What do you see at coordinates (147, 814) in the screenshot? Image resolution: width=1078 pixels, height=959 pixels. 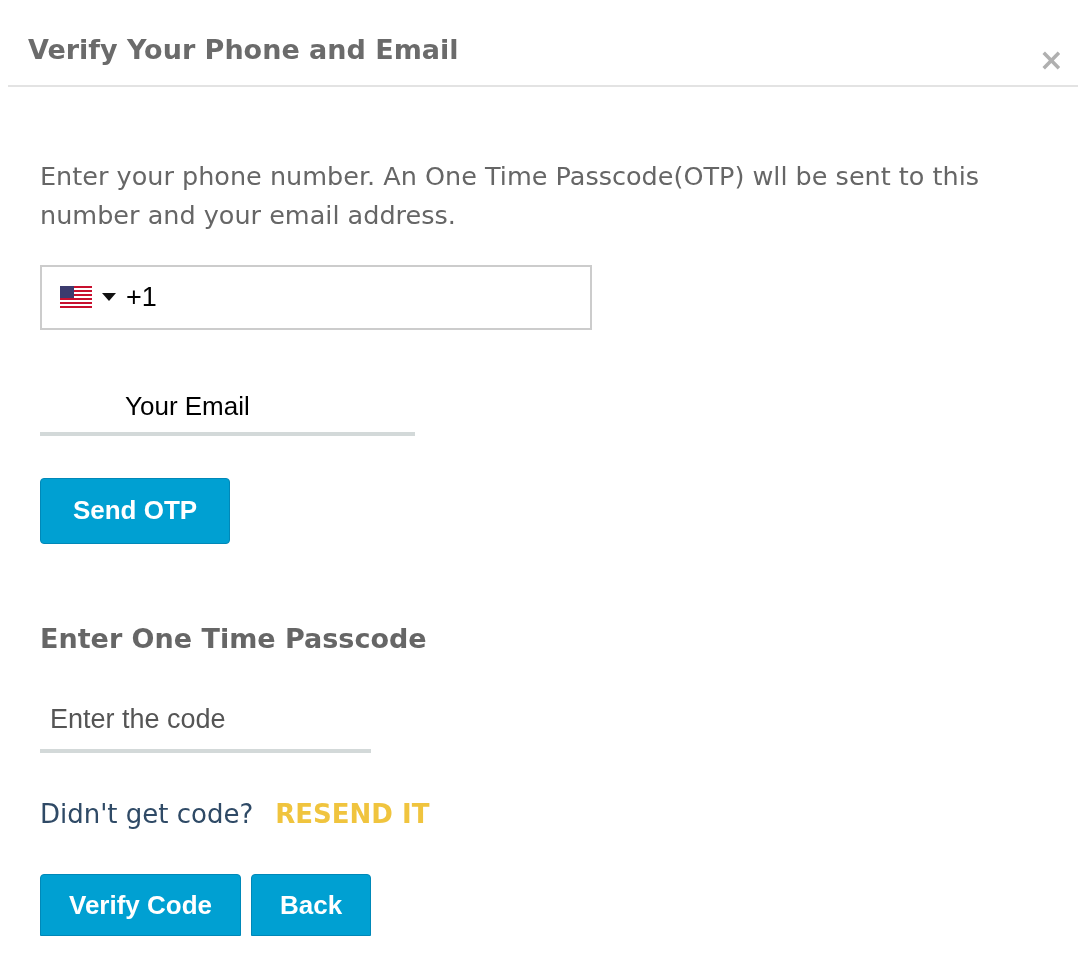 I see `resend-prompt: Didn't get code?` at bounding box center [147, 814].